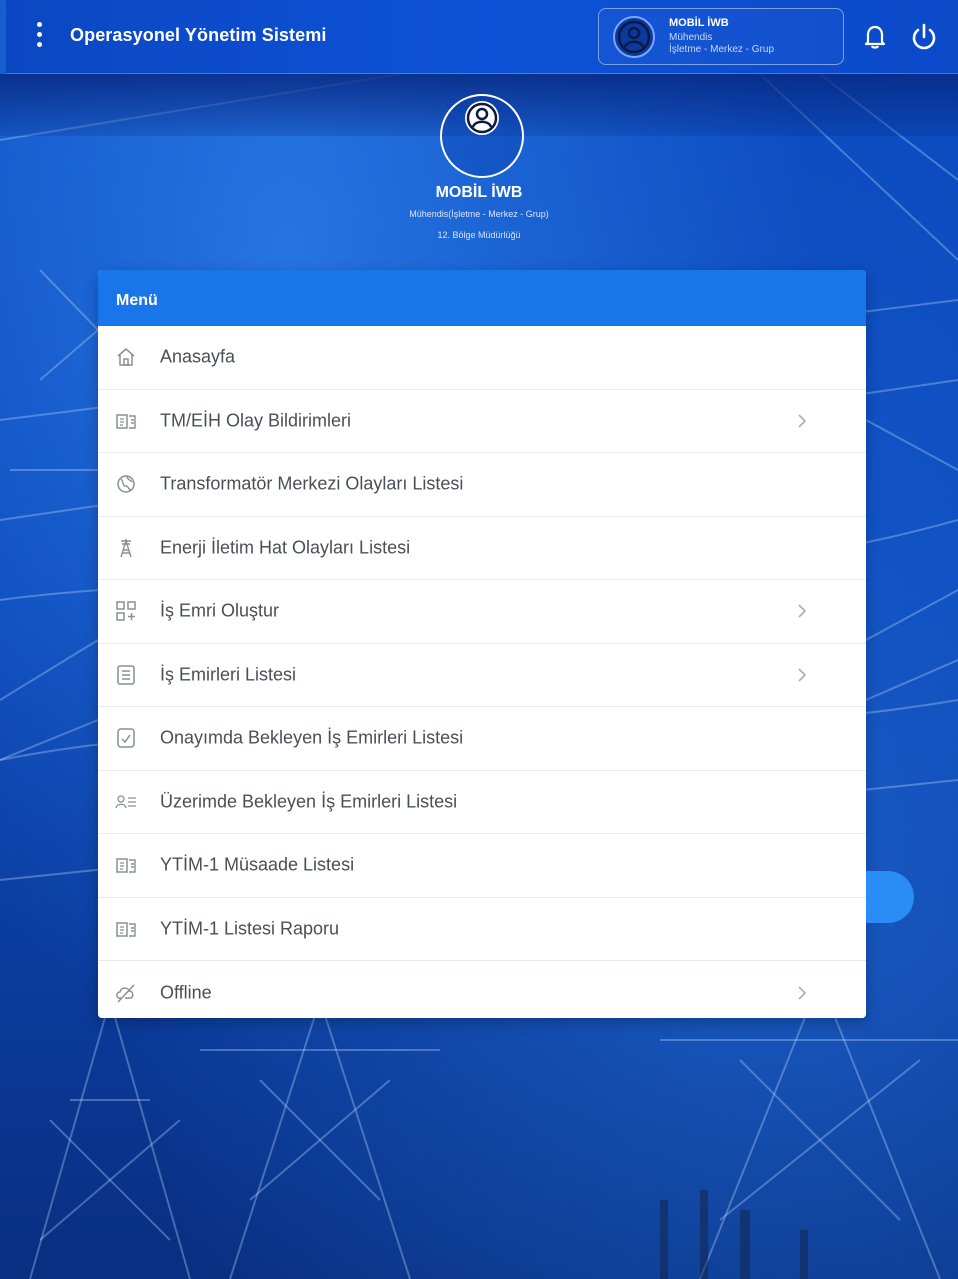 This screenshot has width=958, height=1279. Describe the element at coordinates (220, 610) in the screenshot. I see `menu-item-label: İş Emri Oluştur` at that location.